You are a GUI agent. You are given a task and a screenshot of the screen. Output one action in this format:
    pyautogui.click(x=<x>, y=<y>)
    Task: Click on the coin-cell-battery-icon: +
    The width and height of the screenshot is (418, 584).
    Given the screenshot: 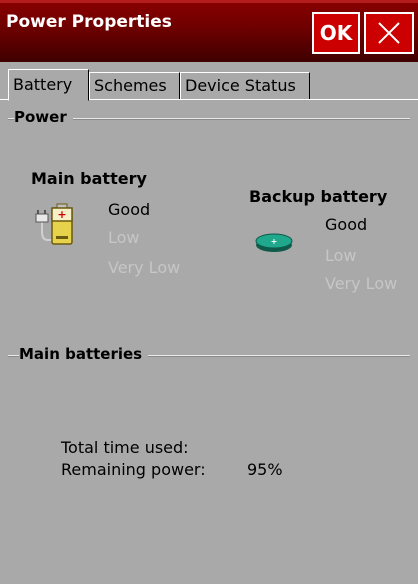 What is the action you would take?
    pyautogui.click(x=274, y=245)
    